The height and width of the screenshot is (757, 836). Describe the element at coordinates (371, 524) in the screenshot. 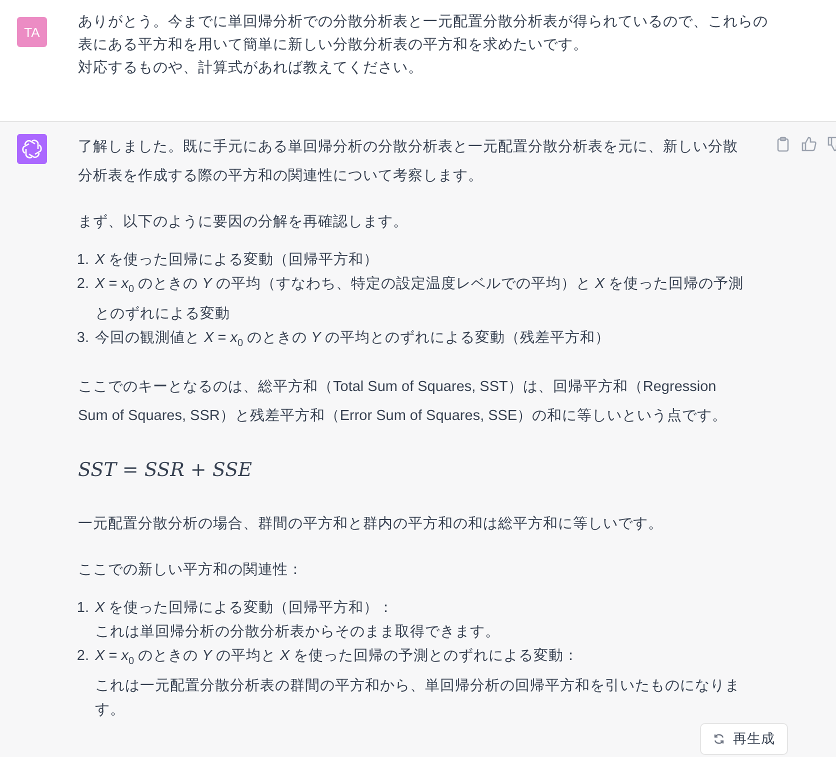

I see `message-paragraph: 一元配置分散分析の場合、群間の平方和と群内の平方和の和は総平方和に等しいです。` at that location.